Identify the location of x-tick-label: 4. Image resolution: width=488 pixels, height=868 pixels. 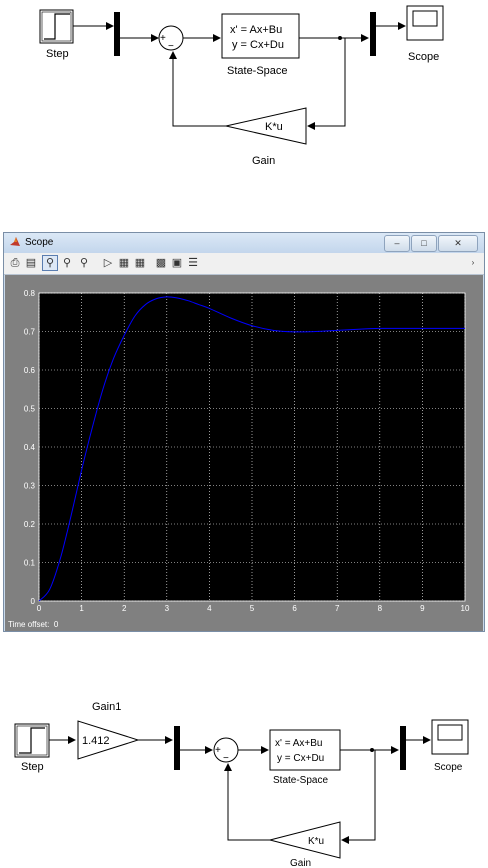
(209, 608).